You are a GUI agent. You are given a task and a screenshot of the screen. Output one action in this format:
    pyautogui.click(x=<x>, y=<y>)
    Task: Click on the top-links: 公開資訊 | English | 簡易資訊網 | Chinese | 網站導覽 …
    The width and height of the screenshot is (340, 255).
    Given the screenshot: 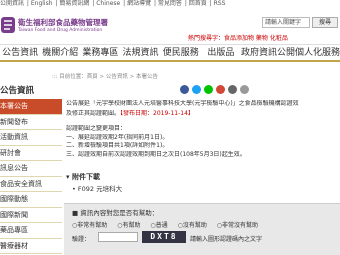 What is the action you would take?
    pyautogui.click(x=113, y=3)
    